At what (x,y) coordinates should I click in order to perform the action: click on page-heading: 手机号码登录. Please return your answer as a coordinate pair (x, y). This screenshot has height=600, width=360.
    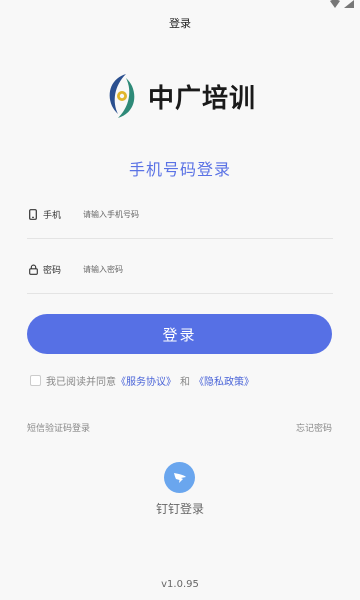
    Looking at the image, I should click on (179, 169).